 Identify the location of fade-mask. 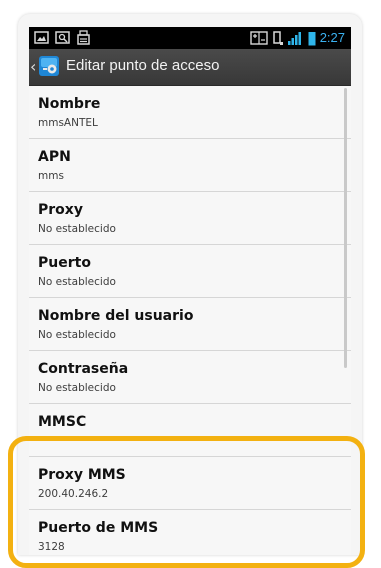
(190, 436).